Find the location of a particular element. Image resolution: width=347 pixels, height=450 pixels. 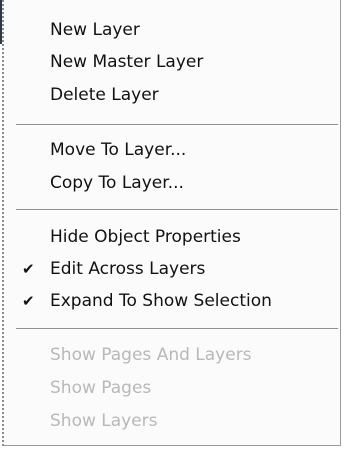

menu-item-new-layer: New Layer is located at coordinates (172, 30).